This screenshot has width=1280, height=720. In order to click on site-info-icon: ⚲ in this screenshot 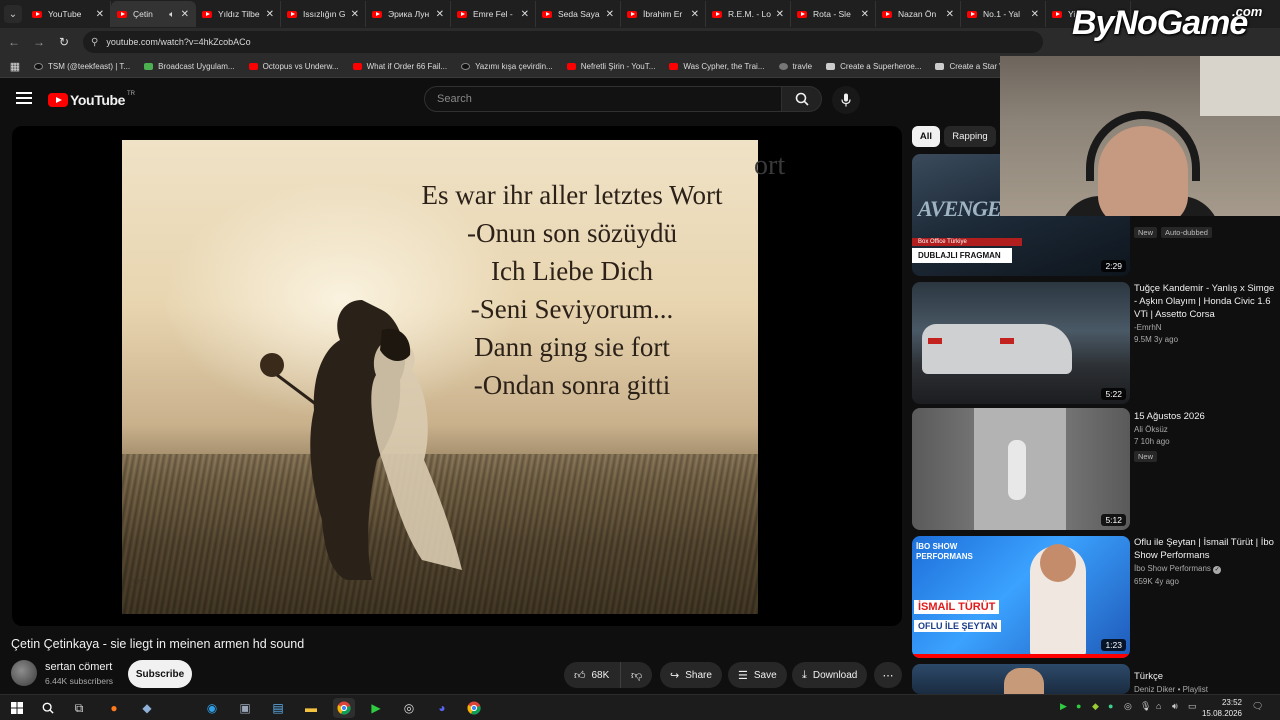, I will do `click(94, 42)`.